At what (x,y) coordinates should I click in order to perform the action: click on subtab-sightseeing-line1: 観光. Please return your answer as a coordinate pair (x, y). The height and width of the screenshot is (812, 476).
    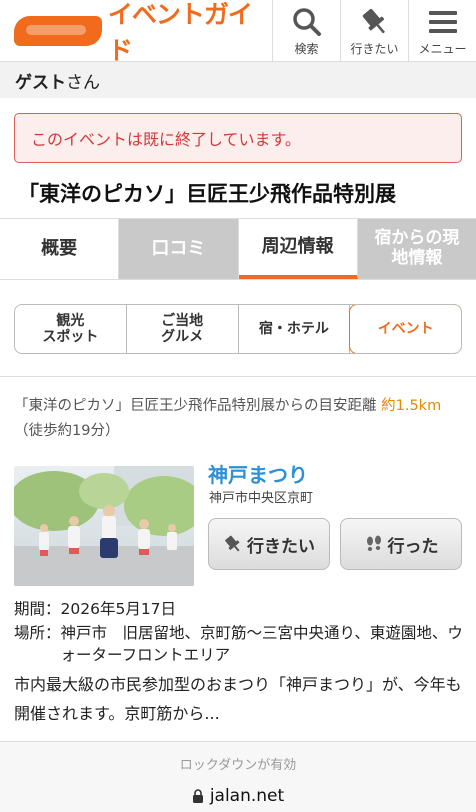
    Looking at the image, I should click on (70, 320).